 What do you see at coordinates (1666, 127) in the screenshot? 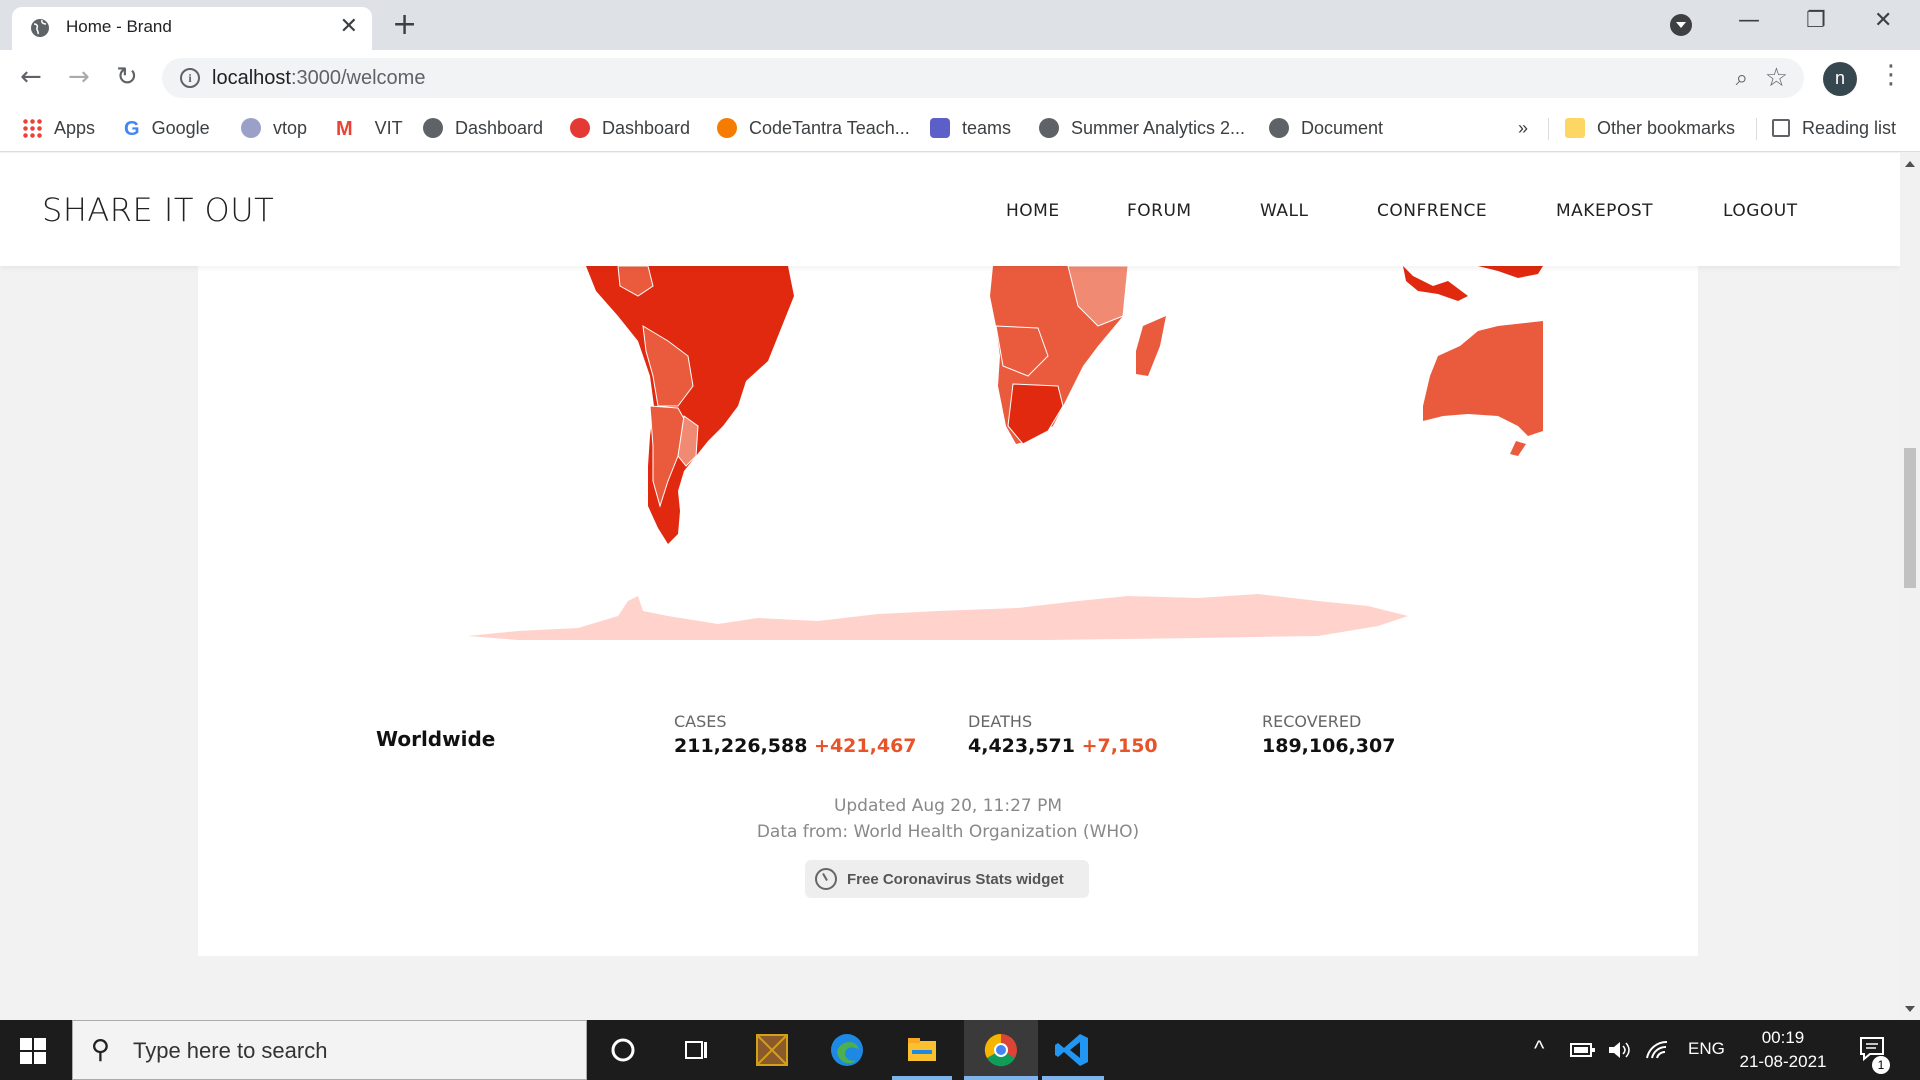
I see `bookmark-label: Other bookmarks` at bounding box center [1666, 127].